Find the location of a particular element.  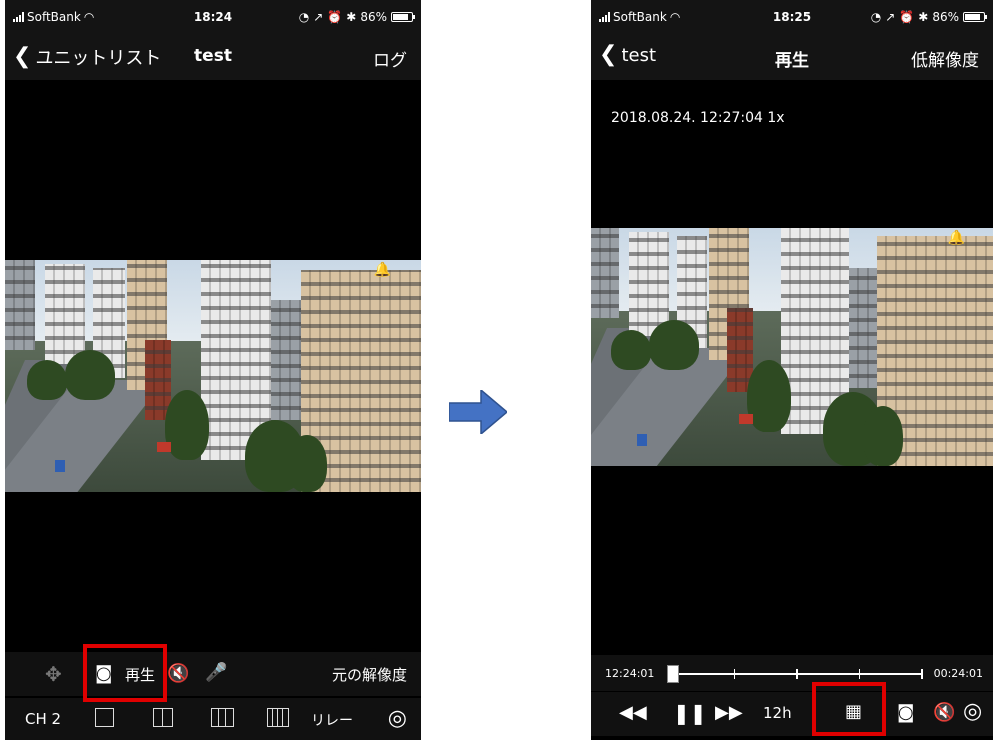

original-resolution-button: 元の解像度 is located at coordinates (369, 674).